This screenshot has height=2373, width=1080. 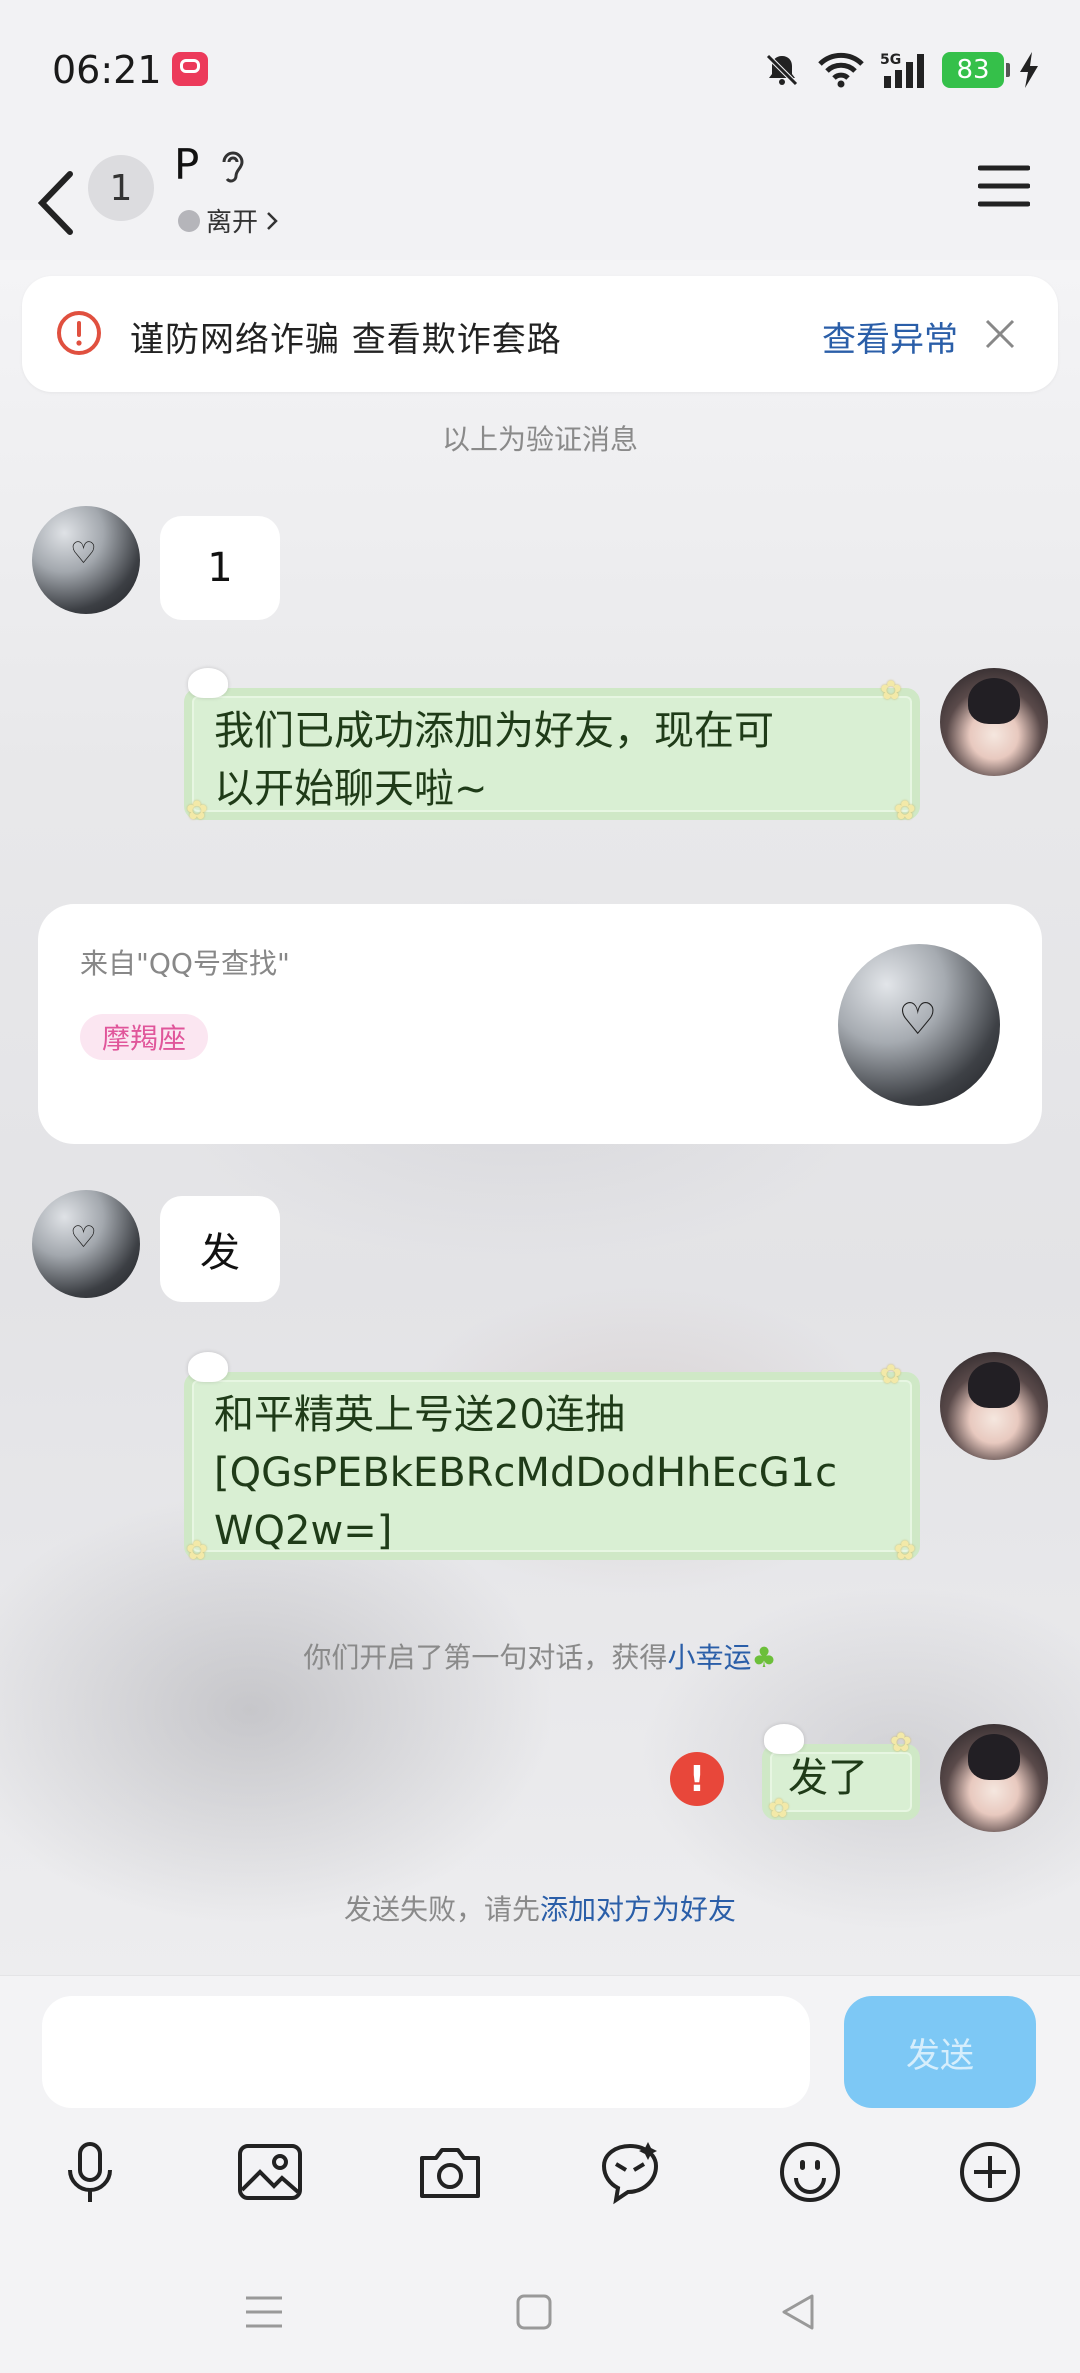 I want to click on send-failed-note: 发送失败，请先添加对方为好友, so click(x=540, y=1908).